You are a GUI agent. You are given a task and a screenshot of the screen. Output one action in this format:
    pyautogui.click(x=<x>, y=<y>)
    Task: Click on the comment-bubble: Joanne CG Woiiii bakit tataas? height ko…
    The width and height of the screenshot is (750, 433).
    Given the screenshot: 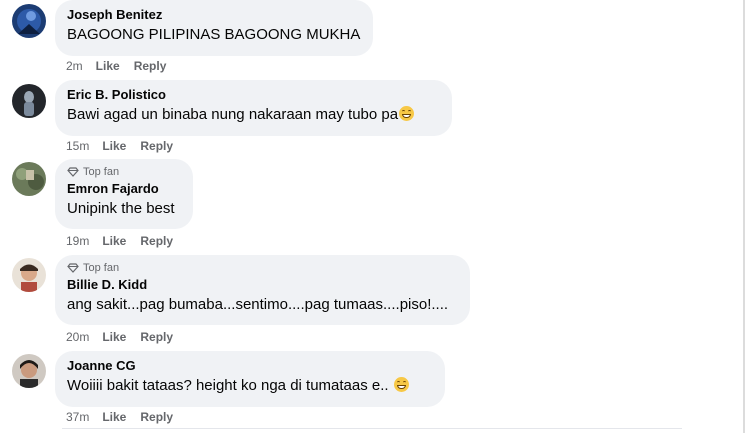 What is the action you would take?
    pyautogui.click(x=250, y=379)
    